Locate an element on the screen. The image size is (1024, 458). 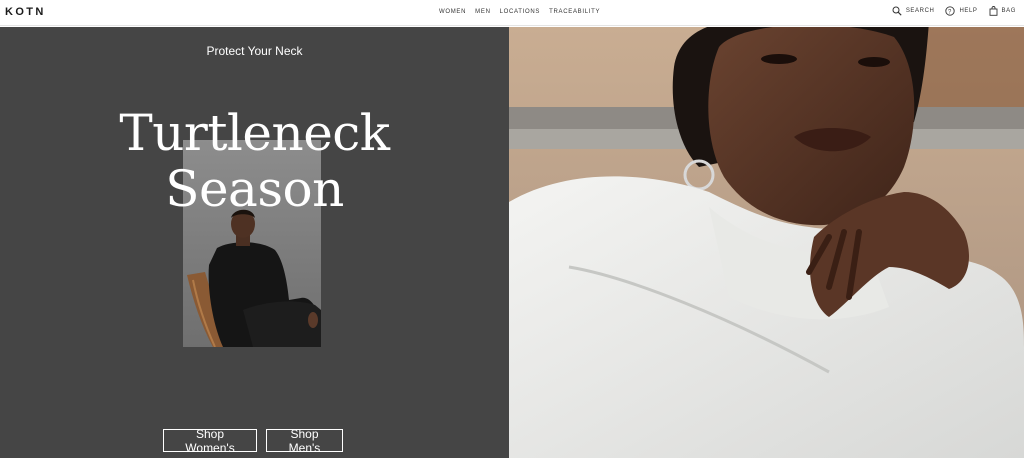
nav-link-men: MEN is located at coordinates (482, 12).